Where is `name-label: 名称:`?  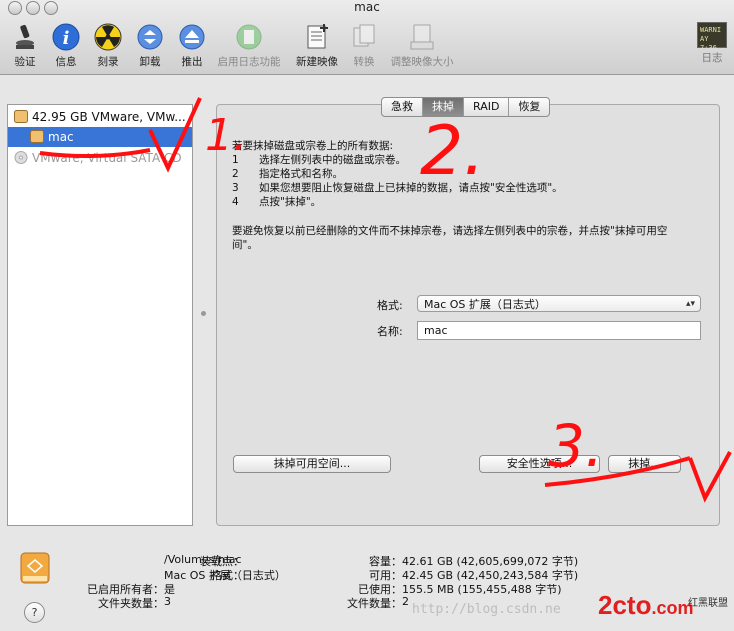 name-label: 名称: is located at coordinates (390, 331).